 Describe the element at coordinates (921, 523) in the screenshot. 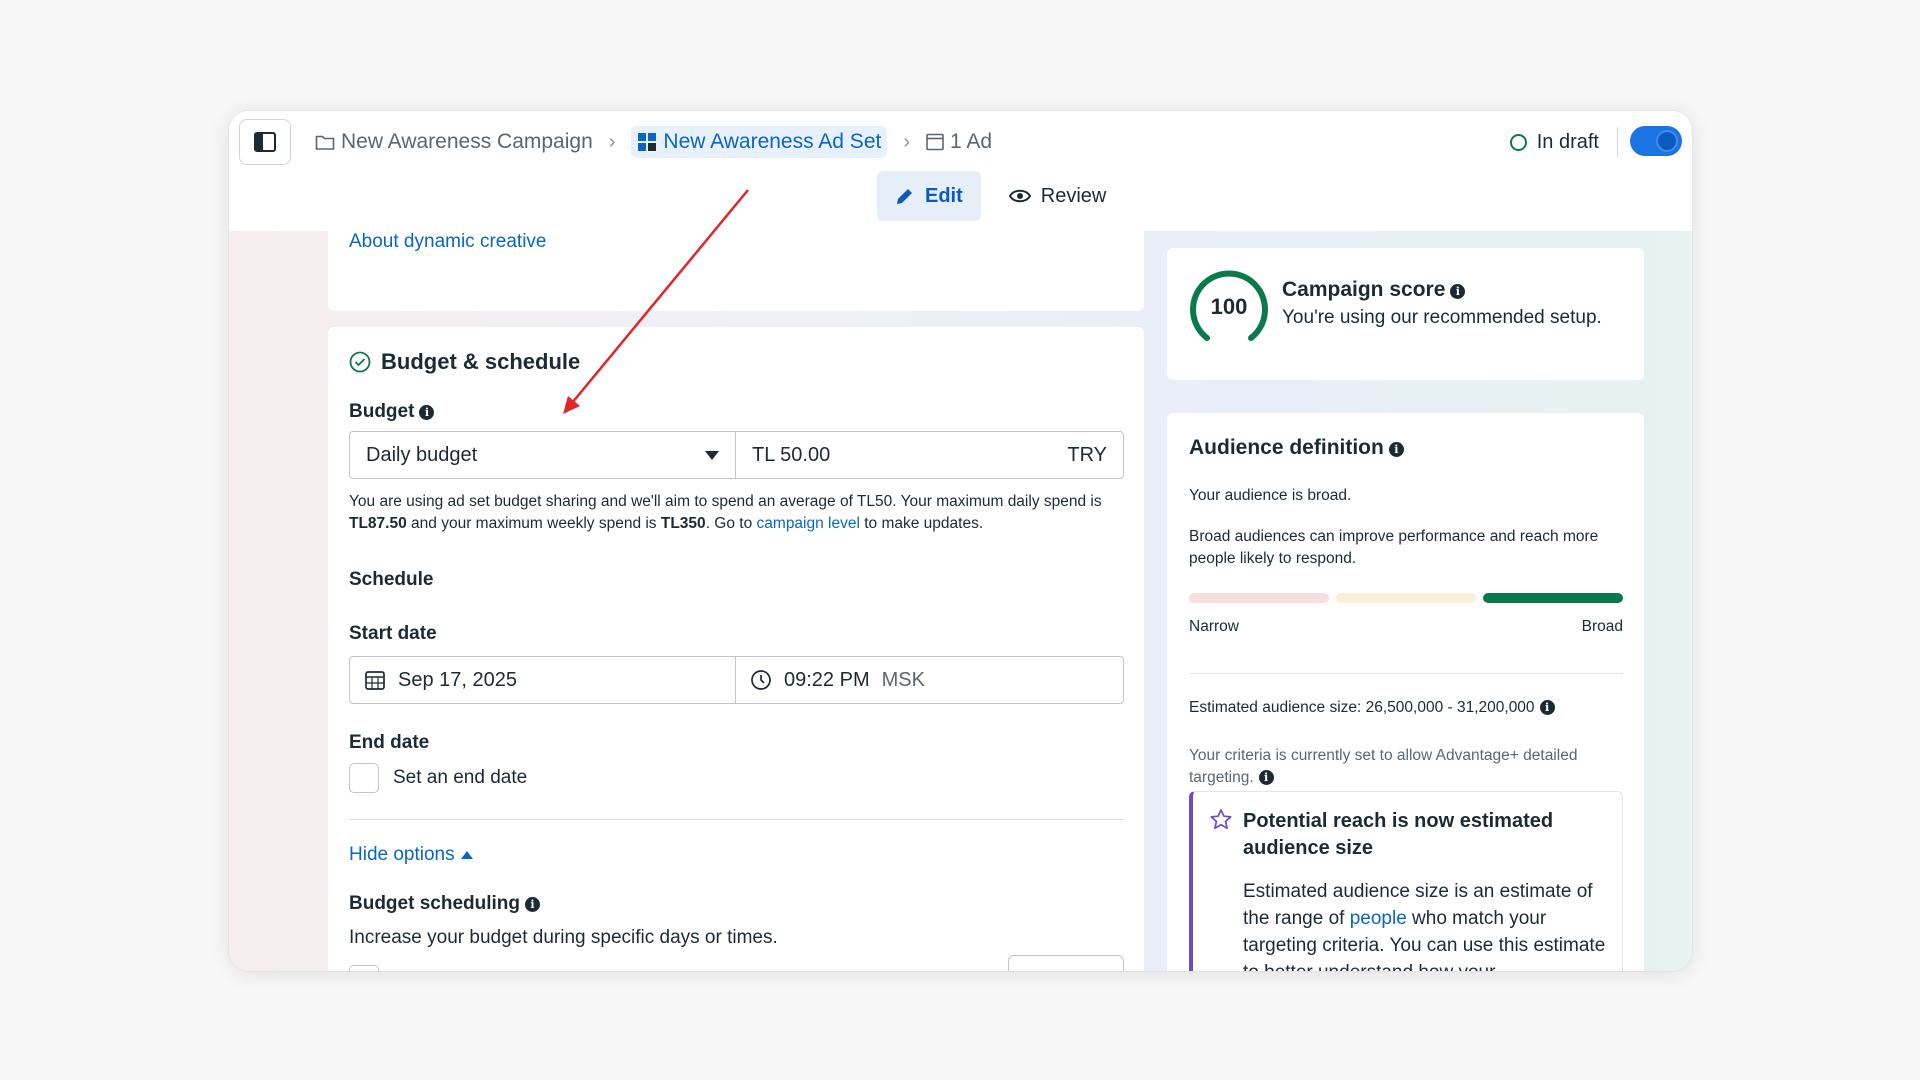

I see `budget-note-text: to make updates.` at that location.